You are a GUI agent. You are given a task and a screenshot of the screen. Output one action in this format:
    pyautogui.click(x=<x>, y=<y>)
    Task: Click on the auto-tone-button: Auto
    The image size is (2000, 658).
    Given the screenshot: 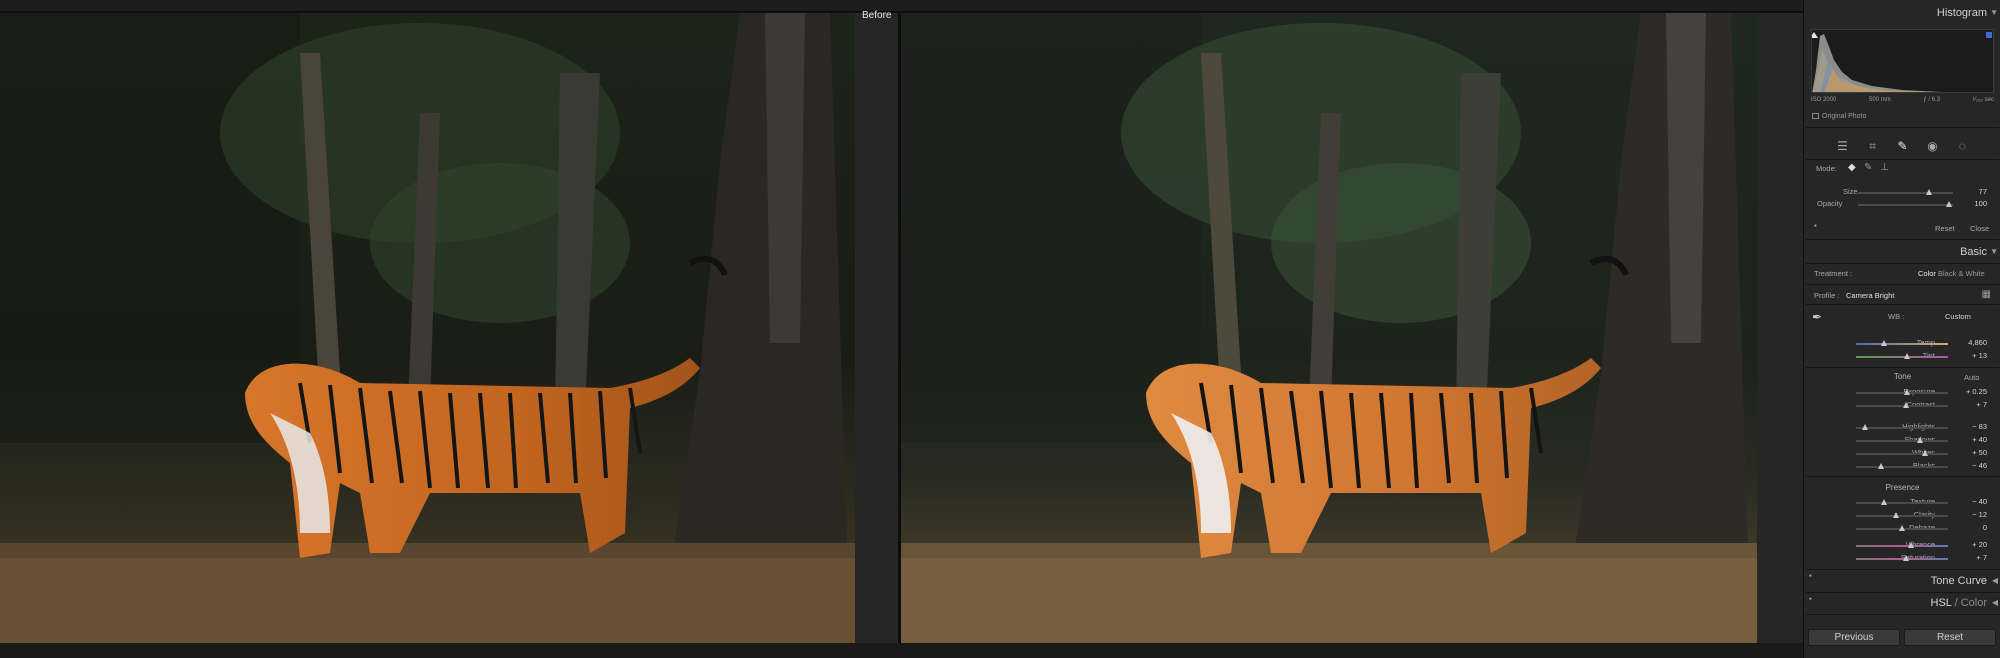 What is the action you would take?
    pyautogui.click(x=1971, y=377)
    